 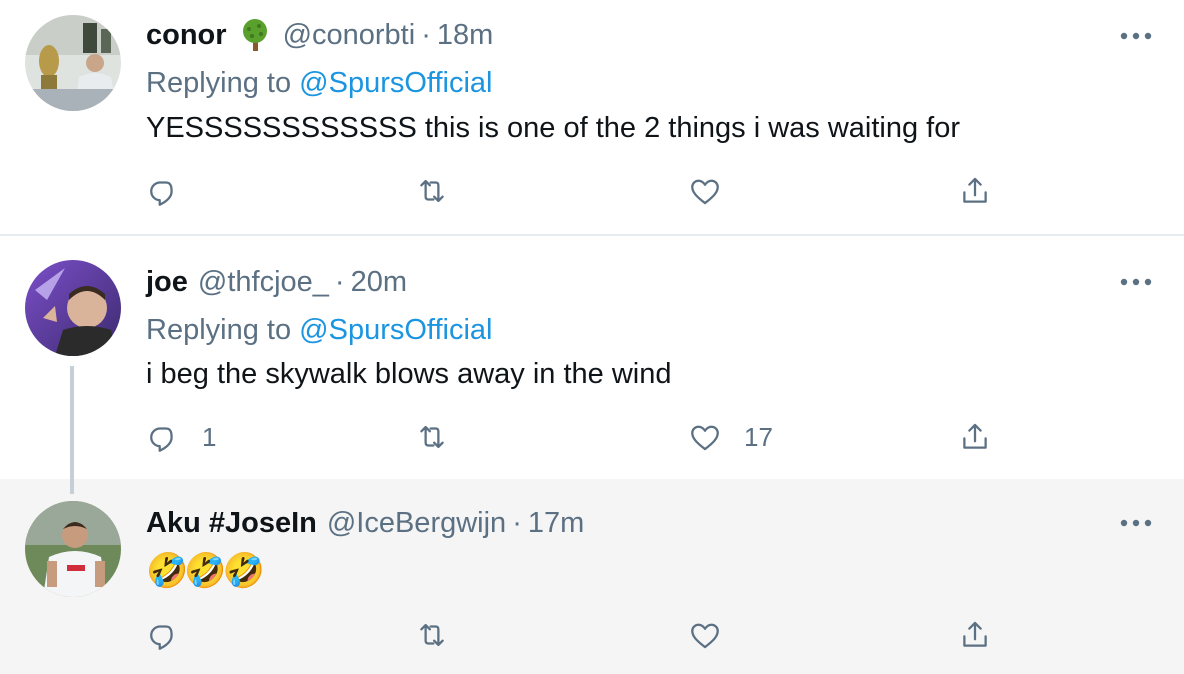 What do you see at coordinates (758, 436) in the screenshot?
I see `like-count: 17` at bounding box center [758, 436].